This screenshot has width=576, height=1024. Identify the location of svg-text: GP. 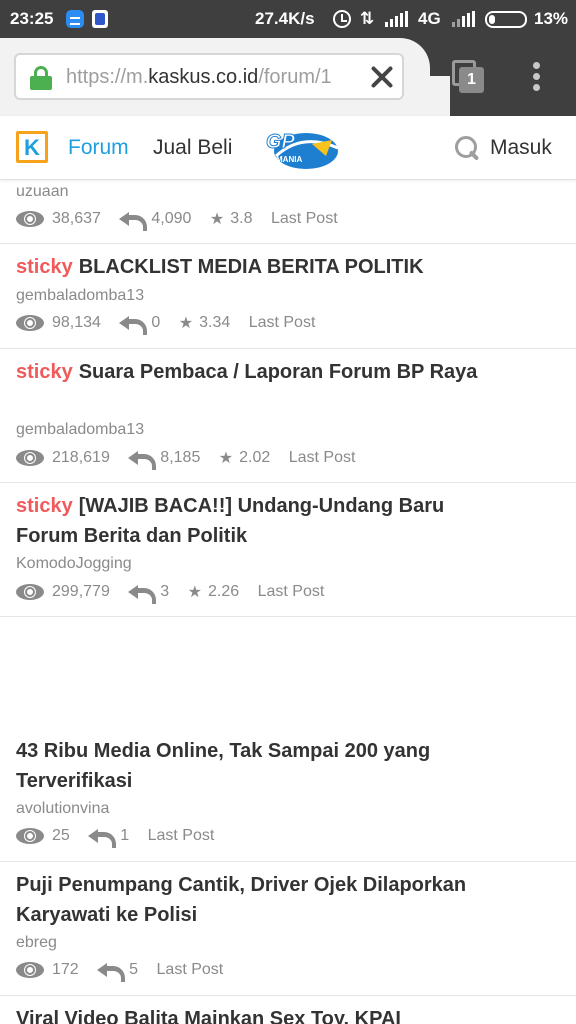
(281, 142).